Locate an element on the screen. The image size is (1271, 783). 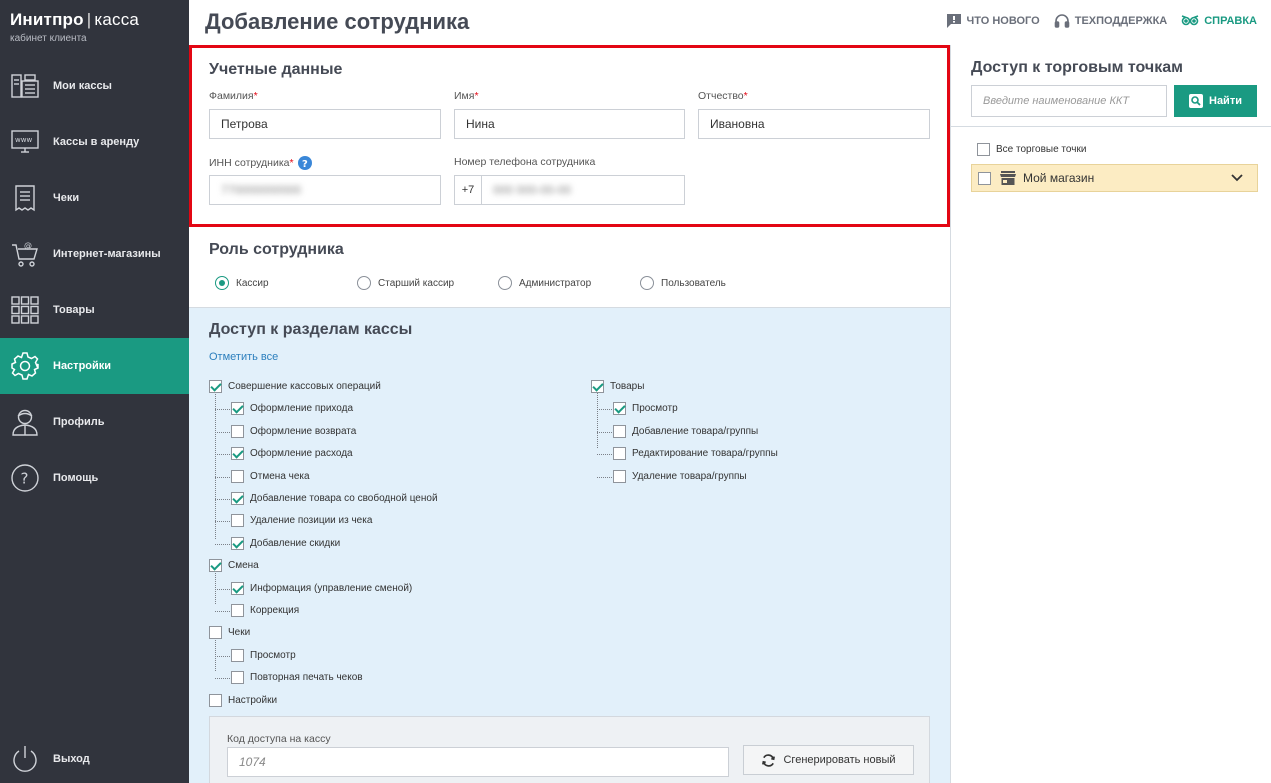
page-title: Добавление сотрудника is located at coordinates (337, 21).